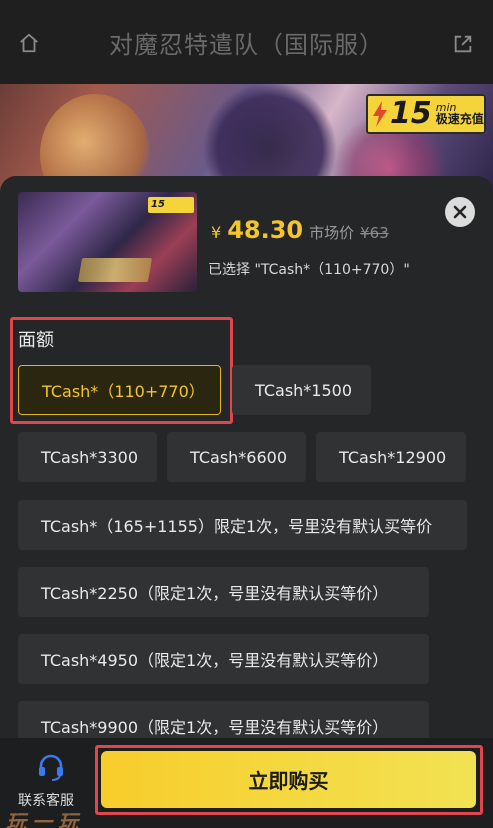 This screenshot has height=828, width=493. Describe the element at coordinates (374, 233) in the screenshot. I see `market-price: ¥63` at that location.